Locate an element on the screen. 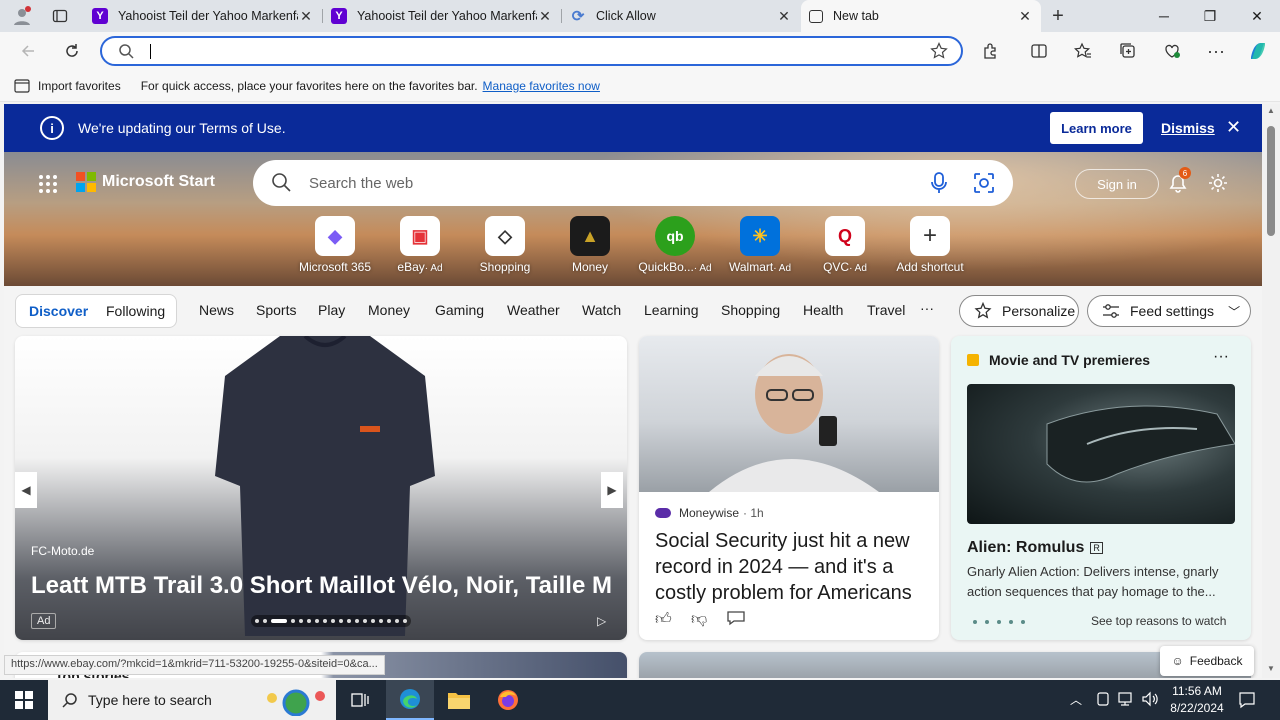  nav-more-button: ··· is located at coordinates (927, 308).